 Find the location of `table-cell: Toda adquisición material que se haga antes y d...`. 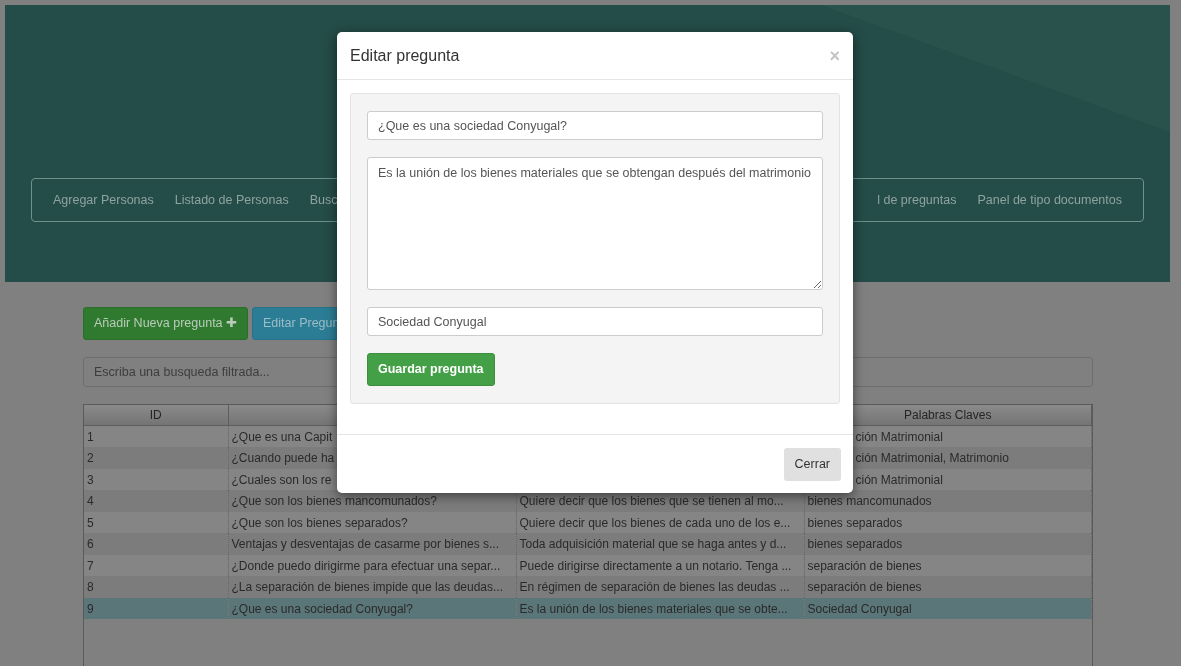

table-cell: Toda adquisición material que se haga antes y d... is located at coordinates (660, 544).